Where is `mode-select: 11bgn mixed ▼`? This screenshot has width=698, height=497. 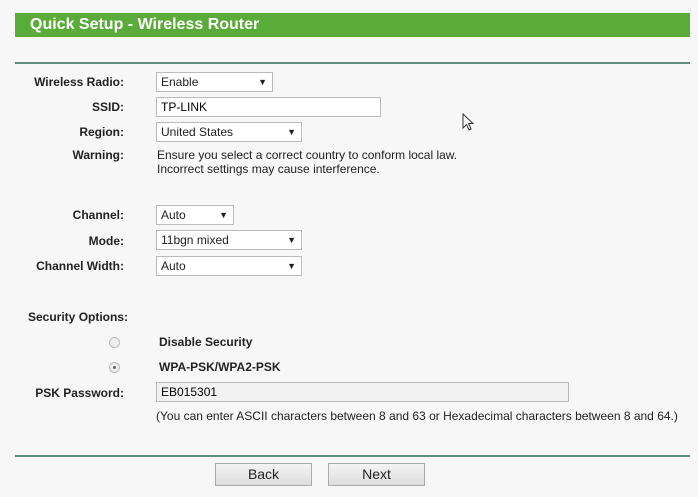 mode-select: 11bgn mixed ▼ is located at coordinates (229, 240).